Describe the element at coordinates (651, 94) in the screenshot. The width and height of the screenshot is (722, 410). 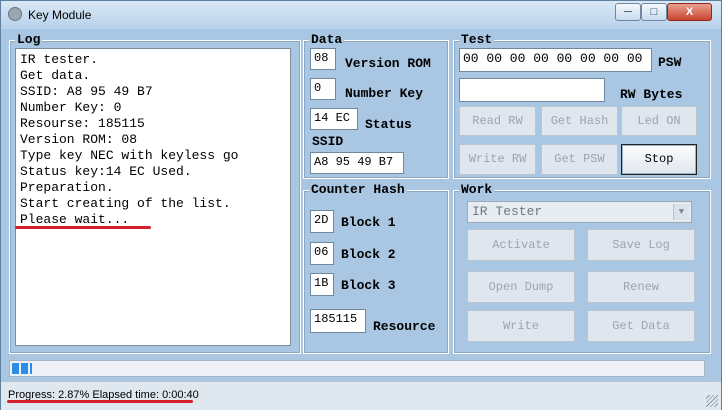
I see `rw-bytes-label: RW Bytes` at that location.